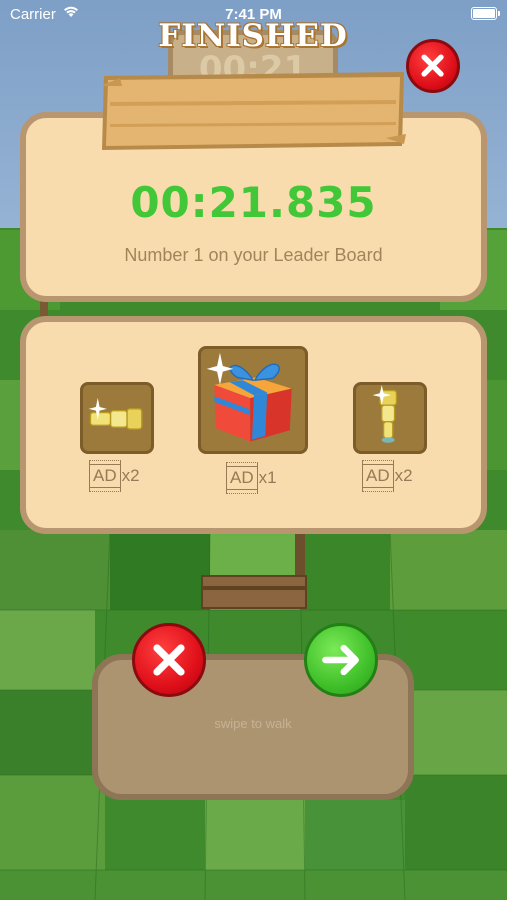 The image size is (507, 900). Describe the element at coordinates (253, 255) in the screenshot. I see `leaderboard-message: Number 1 on your Leader Board` at that location.